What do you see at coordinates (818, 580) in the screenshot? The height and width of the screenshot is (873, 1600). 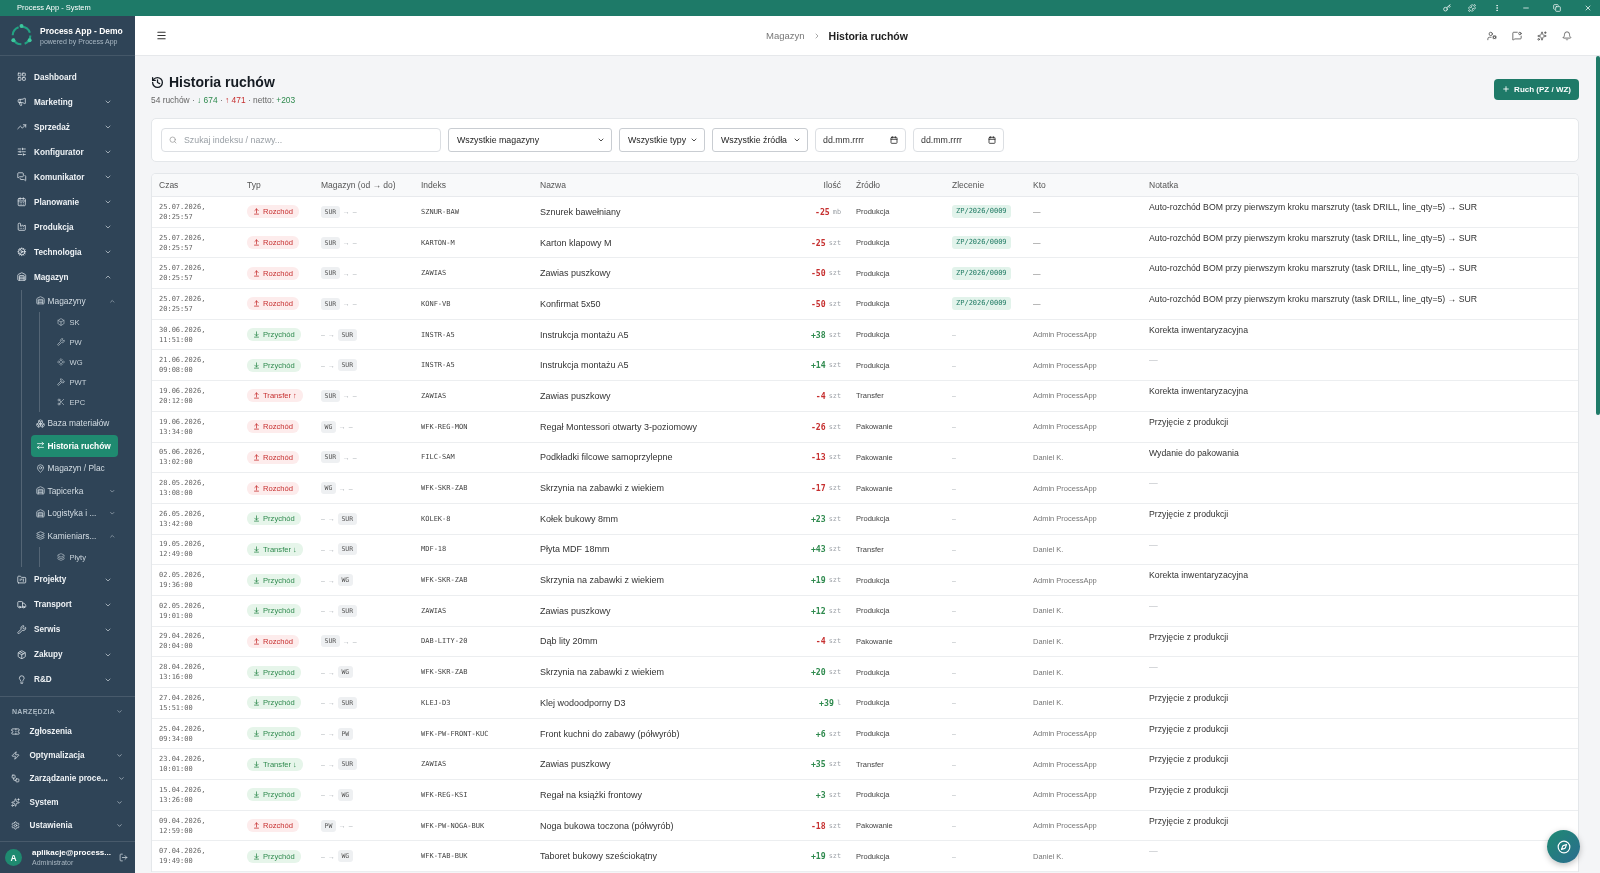 I see `quantity: +19` at bounding box center [818, 580].